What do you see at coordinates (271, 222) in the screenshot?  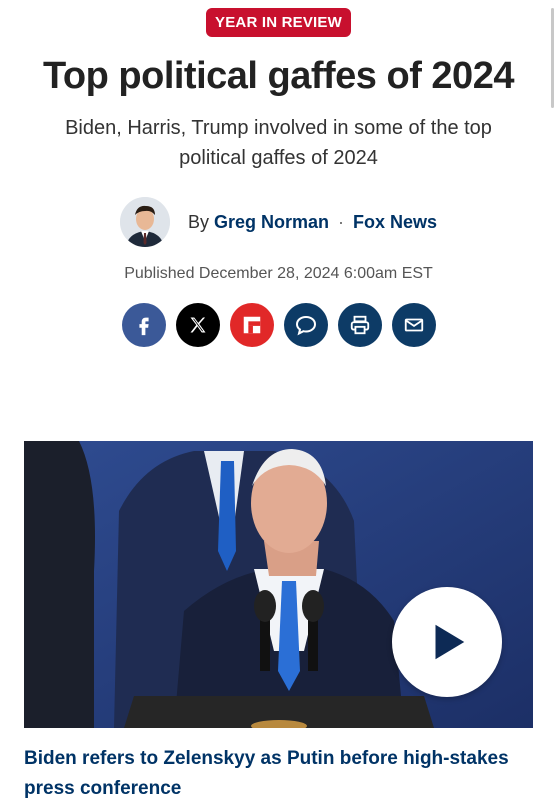 I see `author-link: Greg Norman` at bounding box center [271, 222].